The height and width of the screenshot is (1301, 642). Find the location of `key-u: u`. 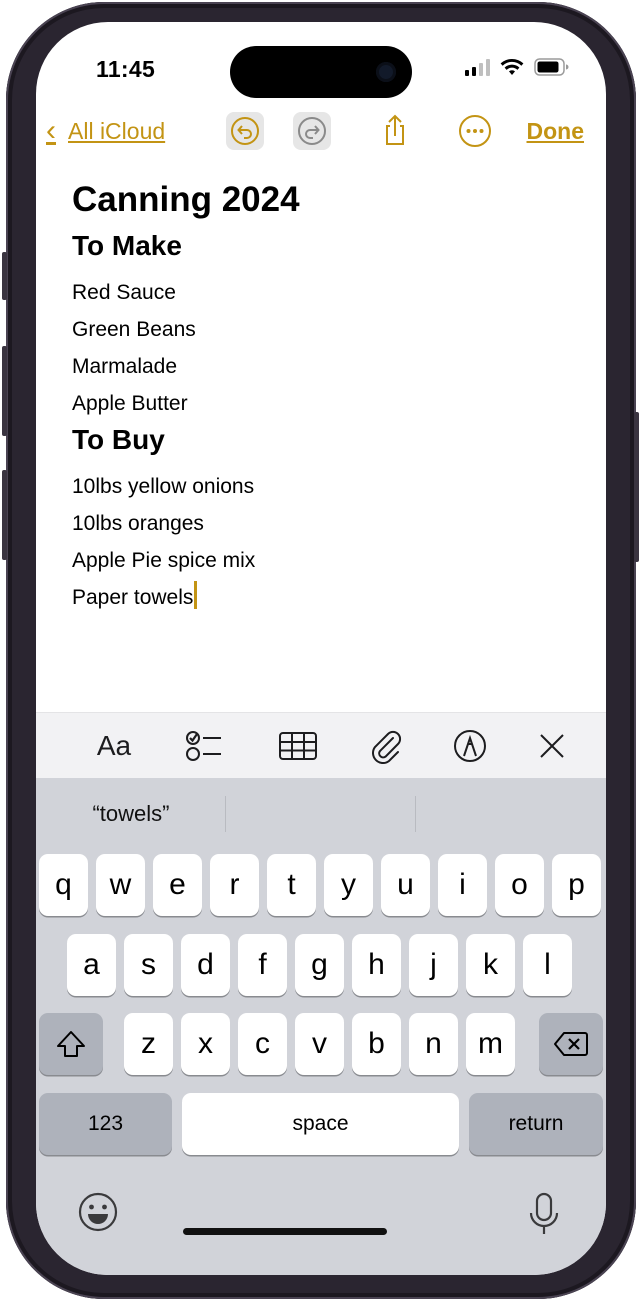

key-u: u is located at coordinates (405, 885).